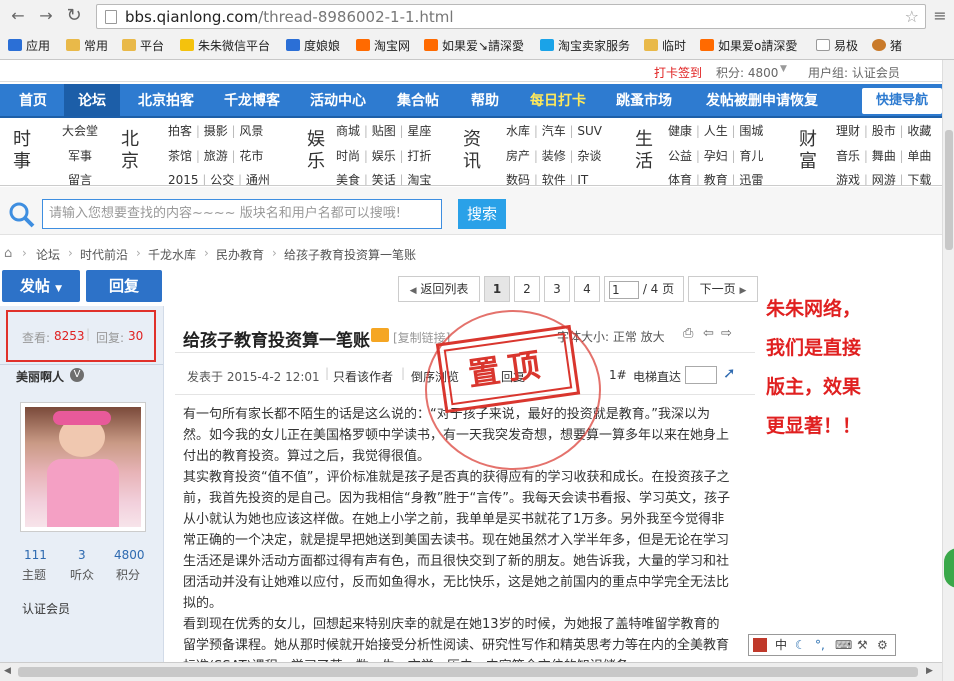 The image size is (954, 681). I want to click on nav-item-home: 首页, so click(33, 101).